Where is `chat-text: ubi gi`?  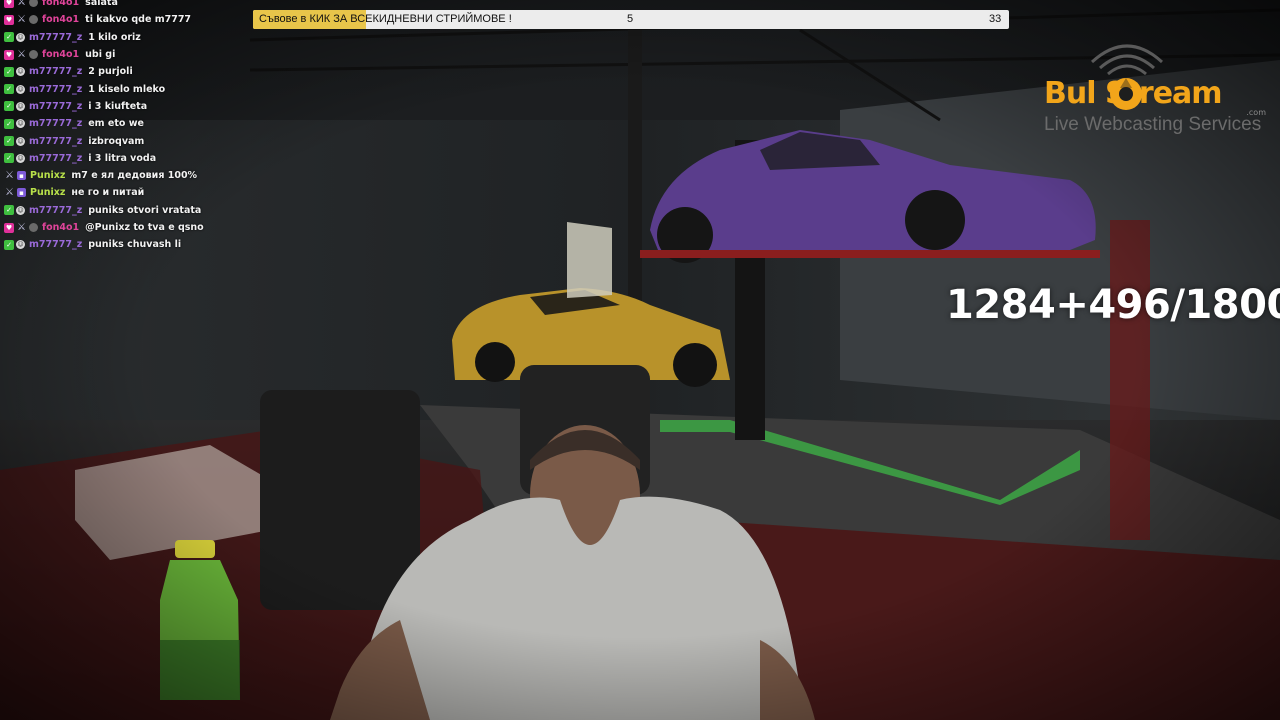
chat-text: ubi gi is located at coordinates (100, 55).